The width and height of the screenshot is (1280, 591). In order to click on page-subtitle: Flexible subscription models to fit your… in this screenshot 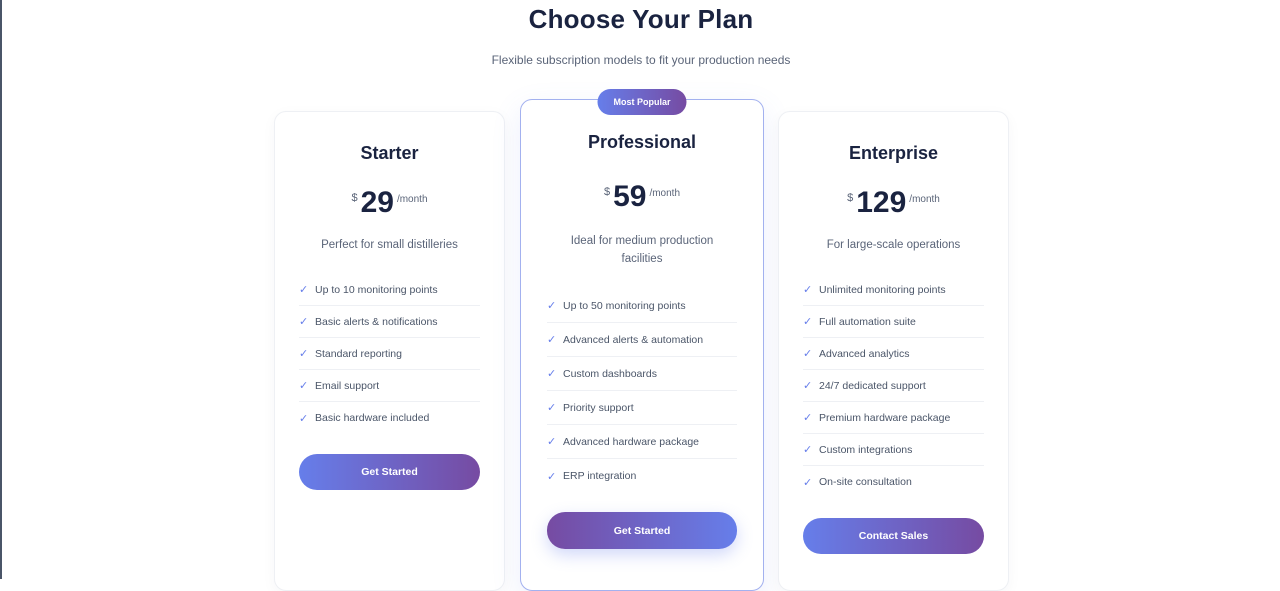, I will do `click(641, 60)`.